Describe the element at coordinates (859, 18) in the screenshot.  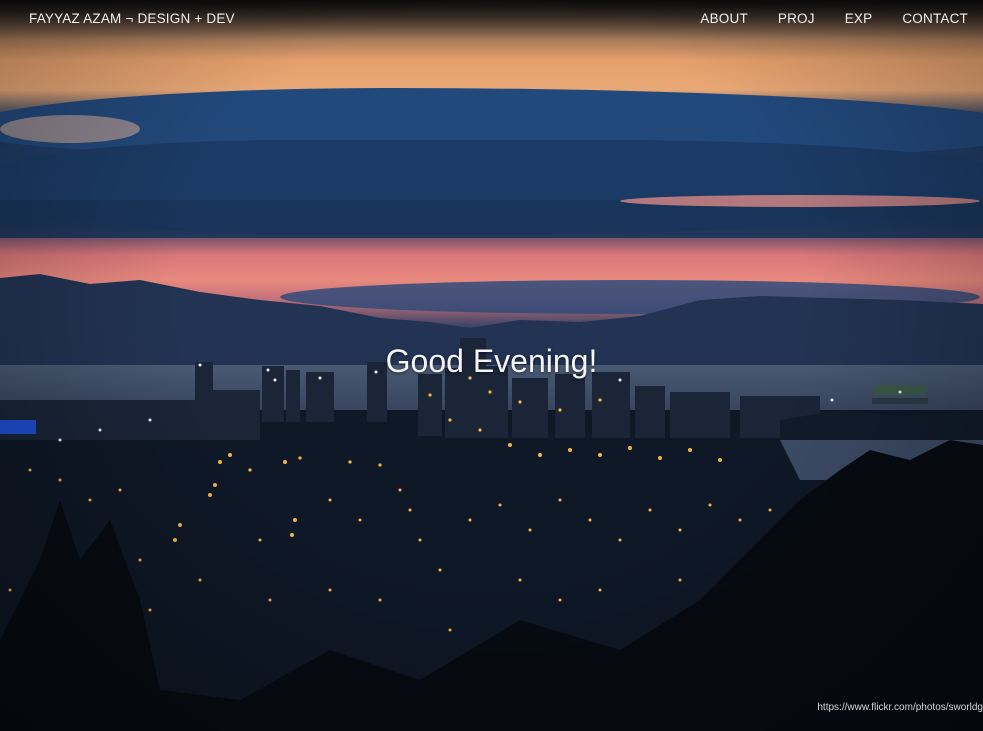
I see `nav-link-exp: EXP` at that location.